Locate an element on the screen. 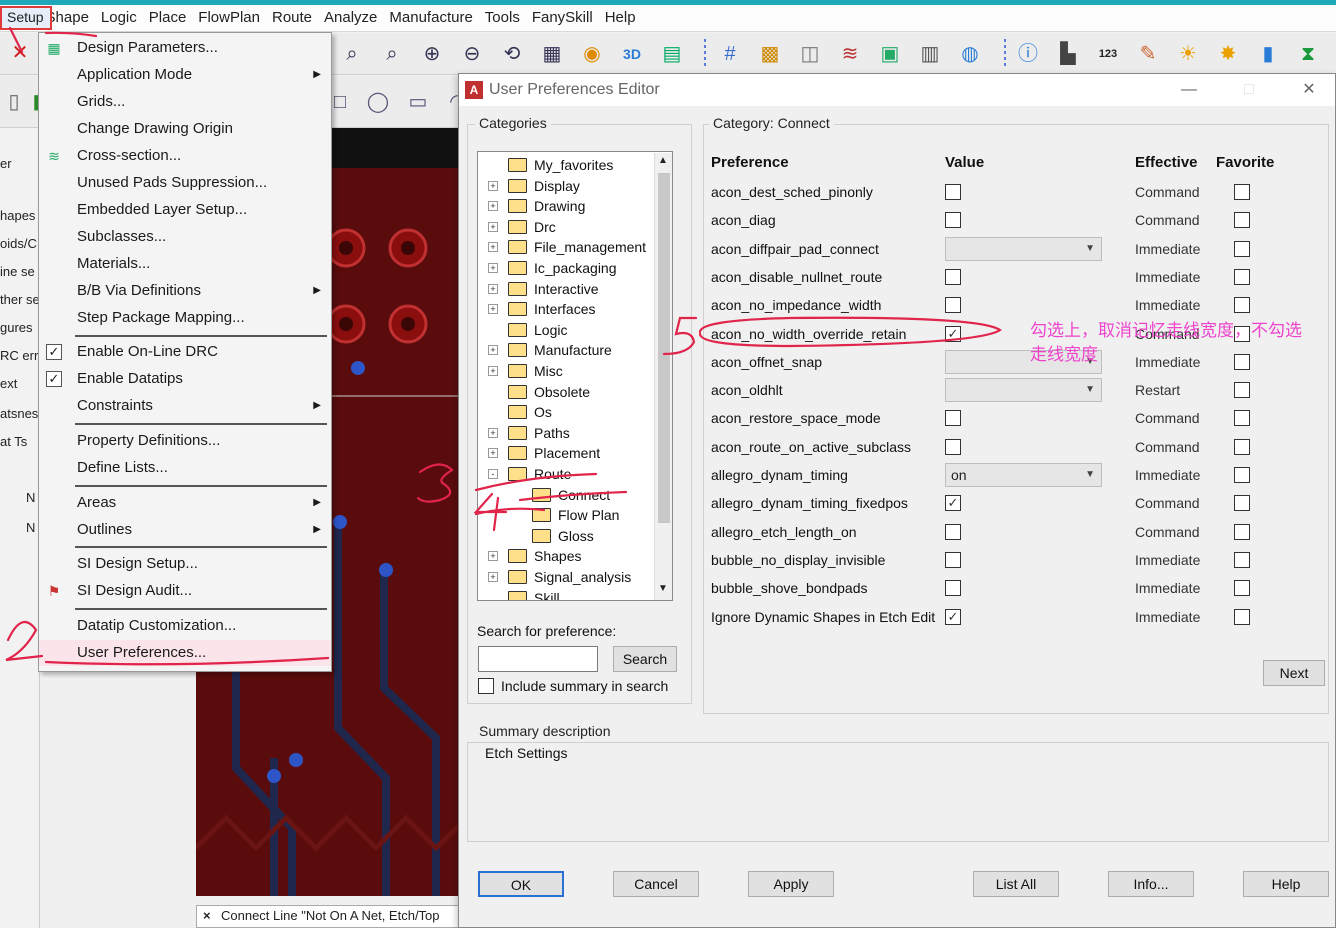  grid-icon: # is located at coordinates (730, 54).